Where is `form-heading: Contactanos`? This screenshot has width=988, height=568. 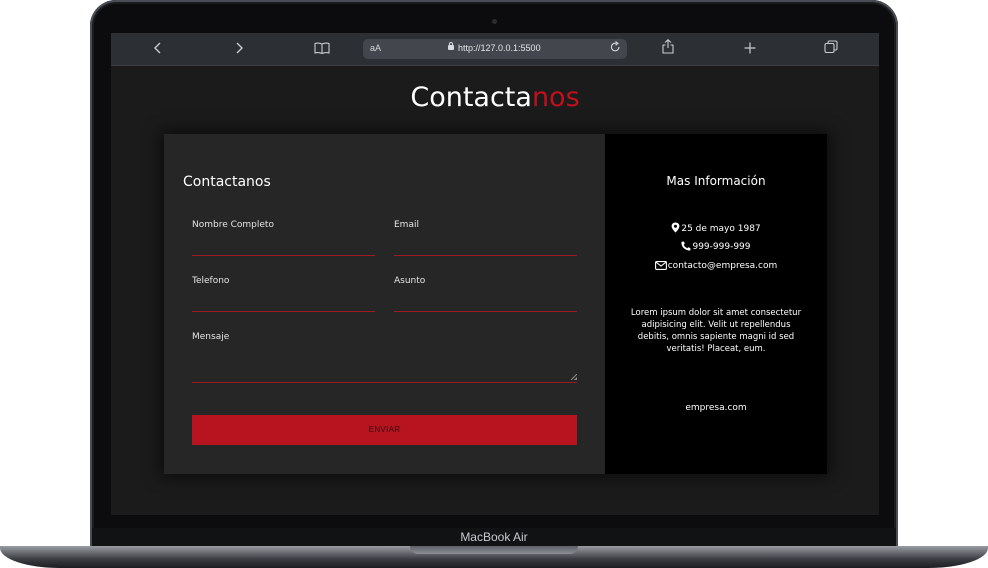 form-heading: Contactanos is located at coordinates (227, 182).